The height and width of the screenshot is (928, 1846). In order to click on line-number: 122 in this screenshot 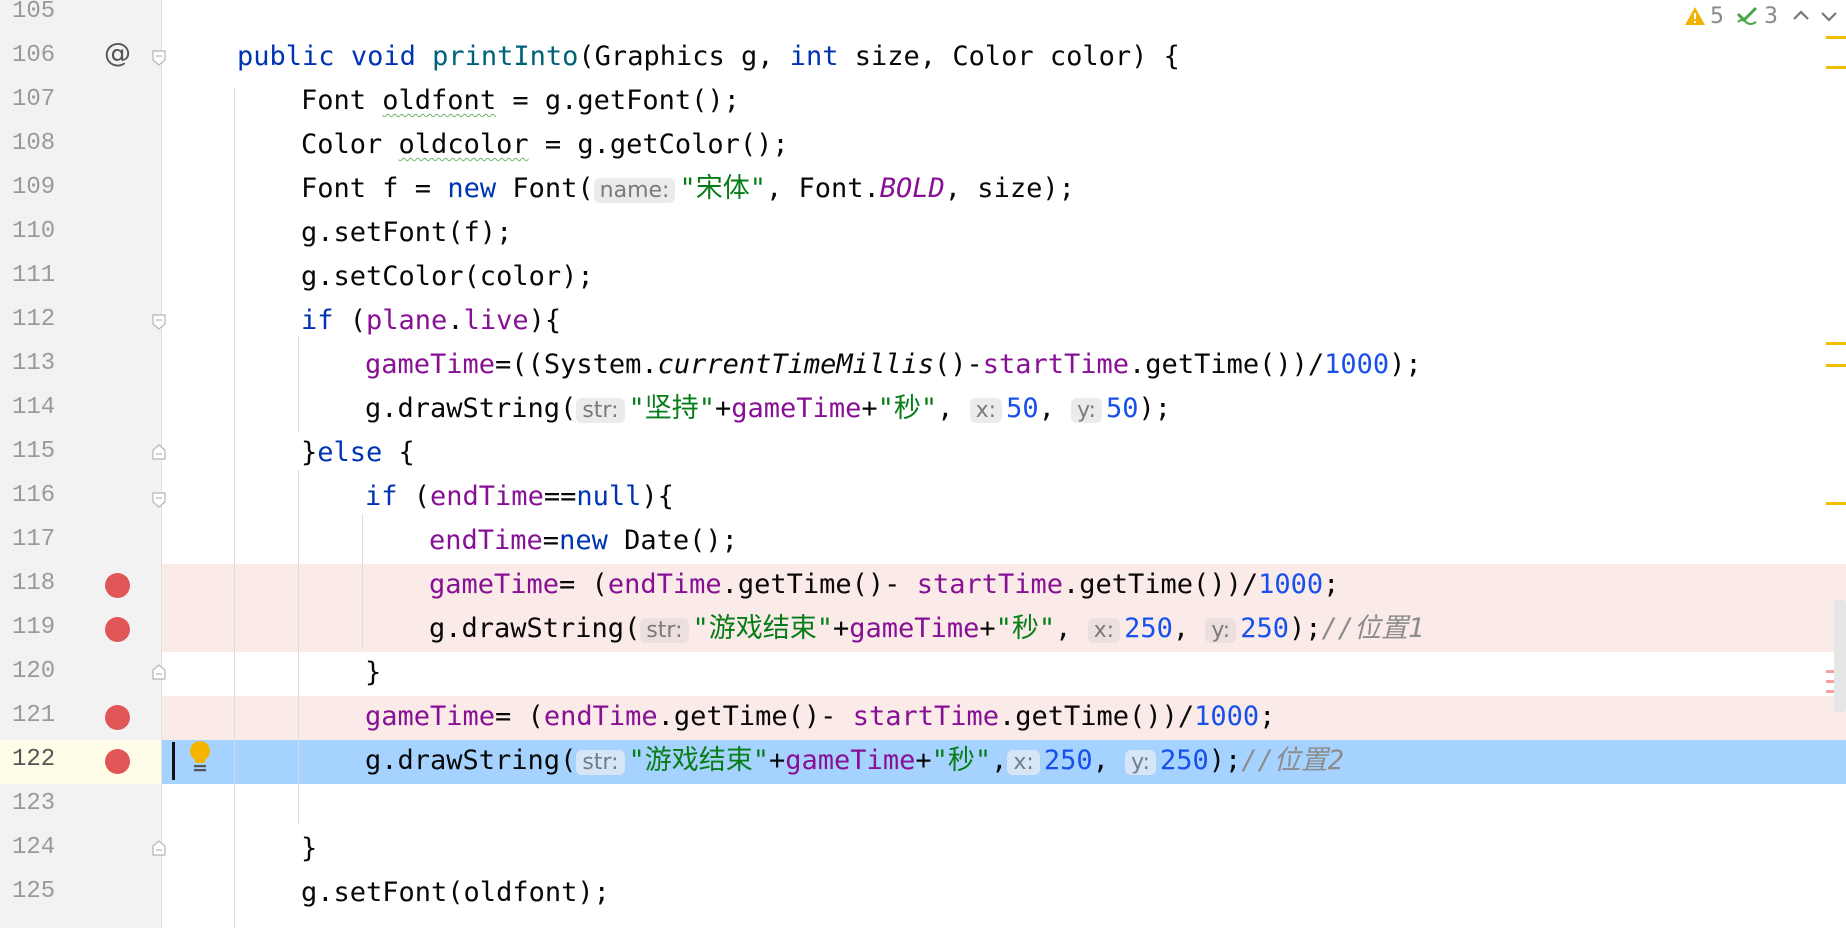, I will do `click(34, 759)`.